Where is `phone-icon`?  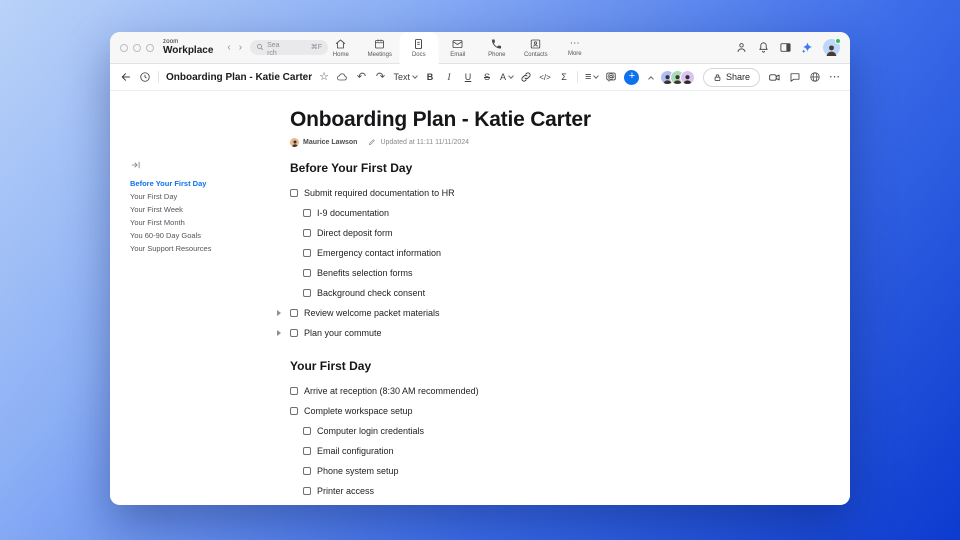 phone-icon is located at coordinates (497, 43).